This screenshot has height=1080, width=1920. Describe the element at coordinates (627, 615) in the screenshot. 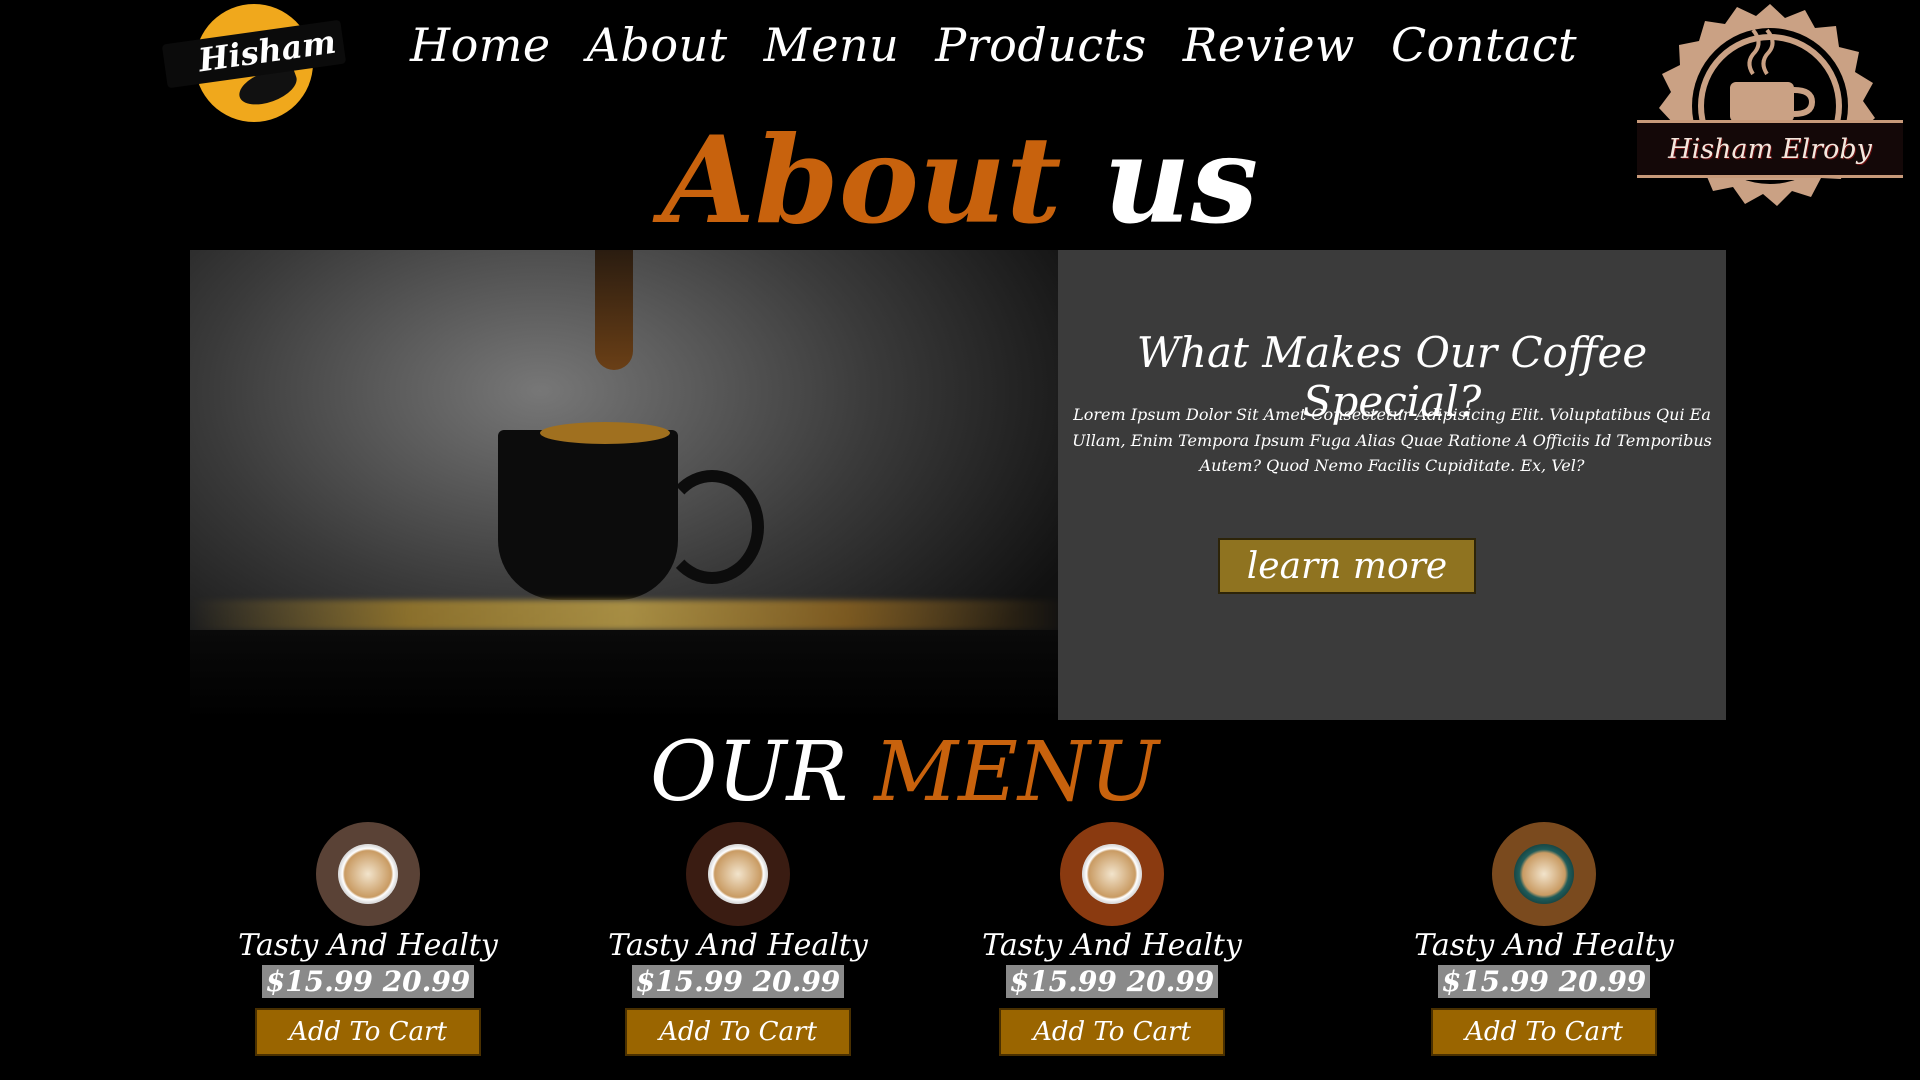

I see `coffee-spill` at that location.